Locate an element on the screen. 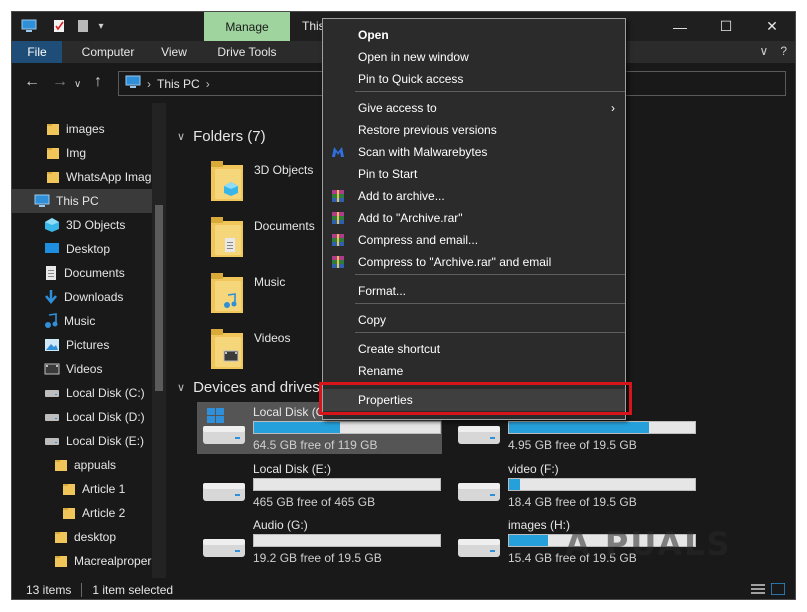 This screenshot has height=612, width=807. sidebar-item-local-disk-e: Local Disk (E:) is located at coordinates (82, 441).